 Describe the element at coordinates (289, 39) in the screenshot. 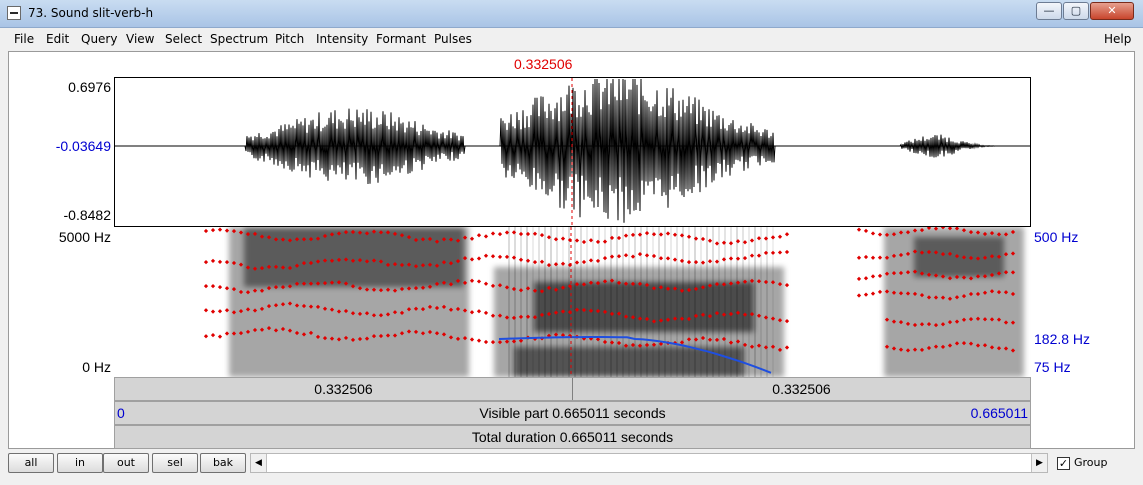

I see `menu-pitch: Pitch` at that location.